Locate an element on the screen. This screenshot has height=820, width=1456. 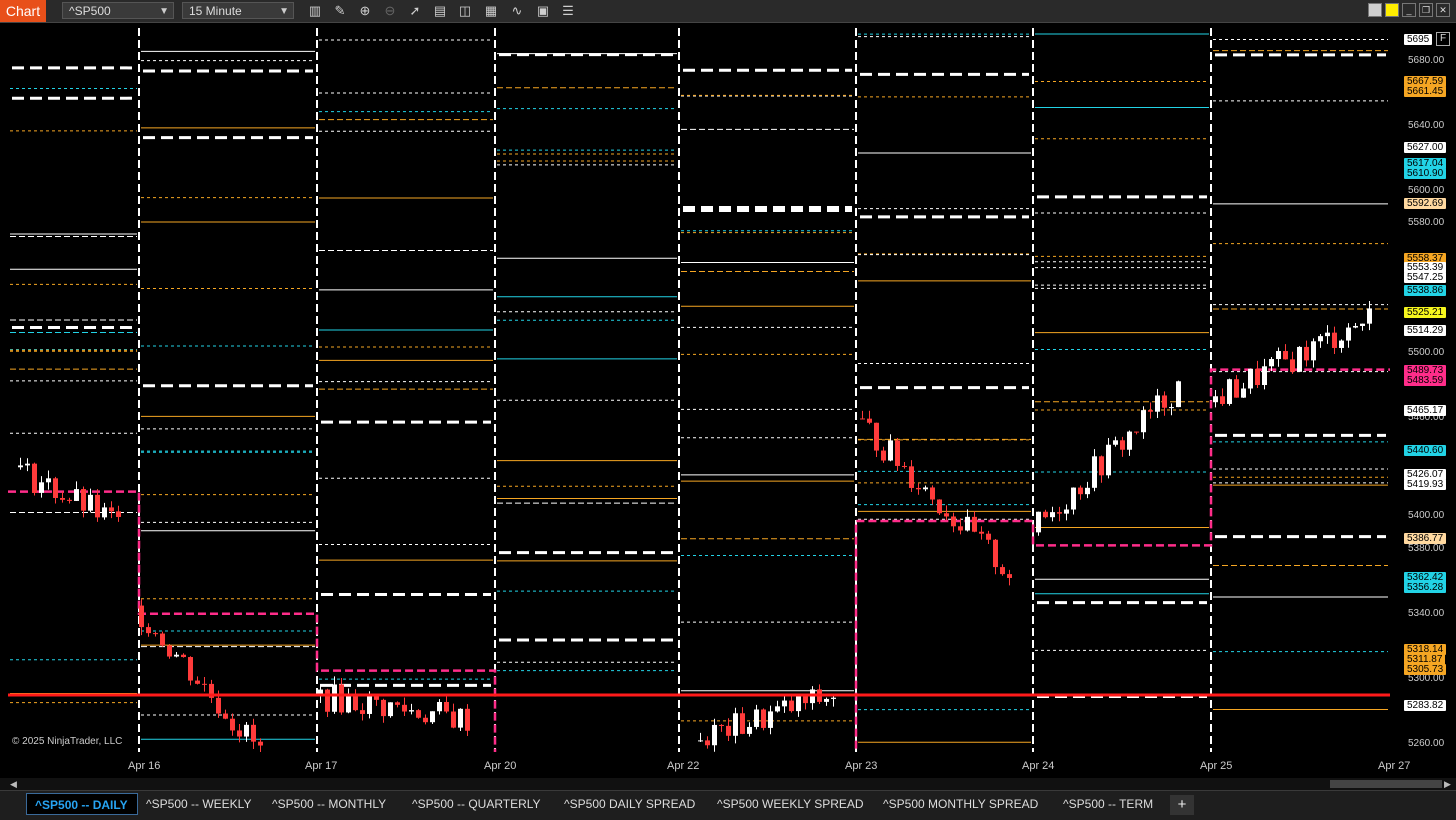
pencil-icon: ✎ is located at coordinates (340, 11).